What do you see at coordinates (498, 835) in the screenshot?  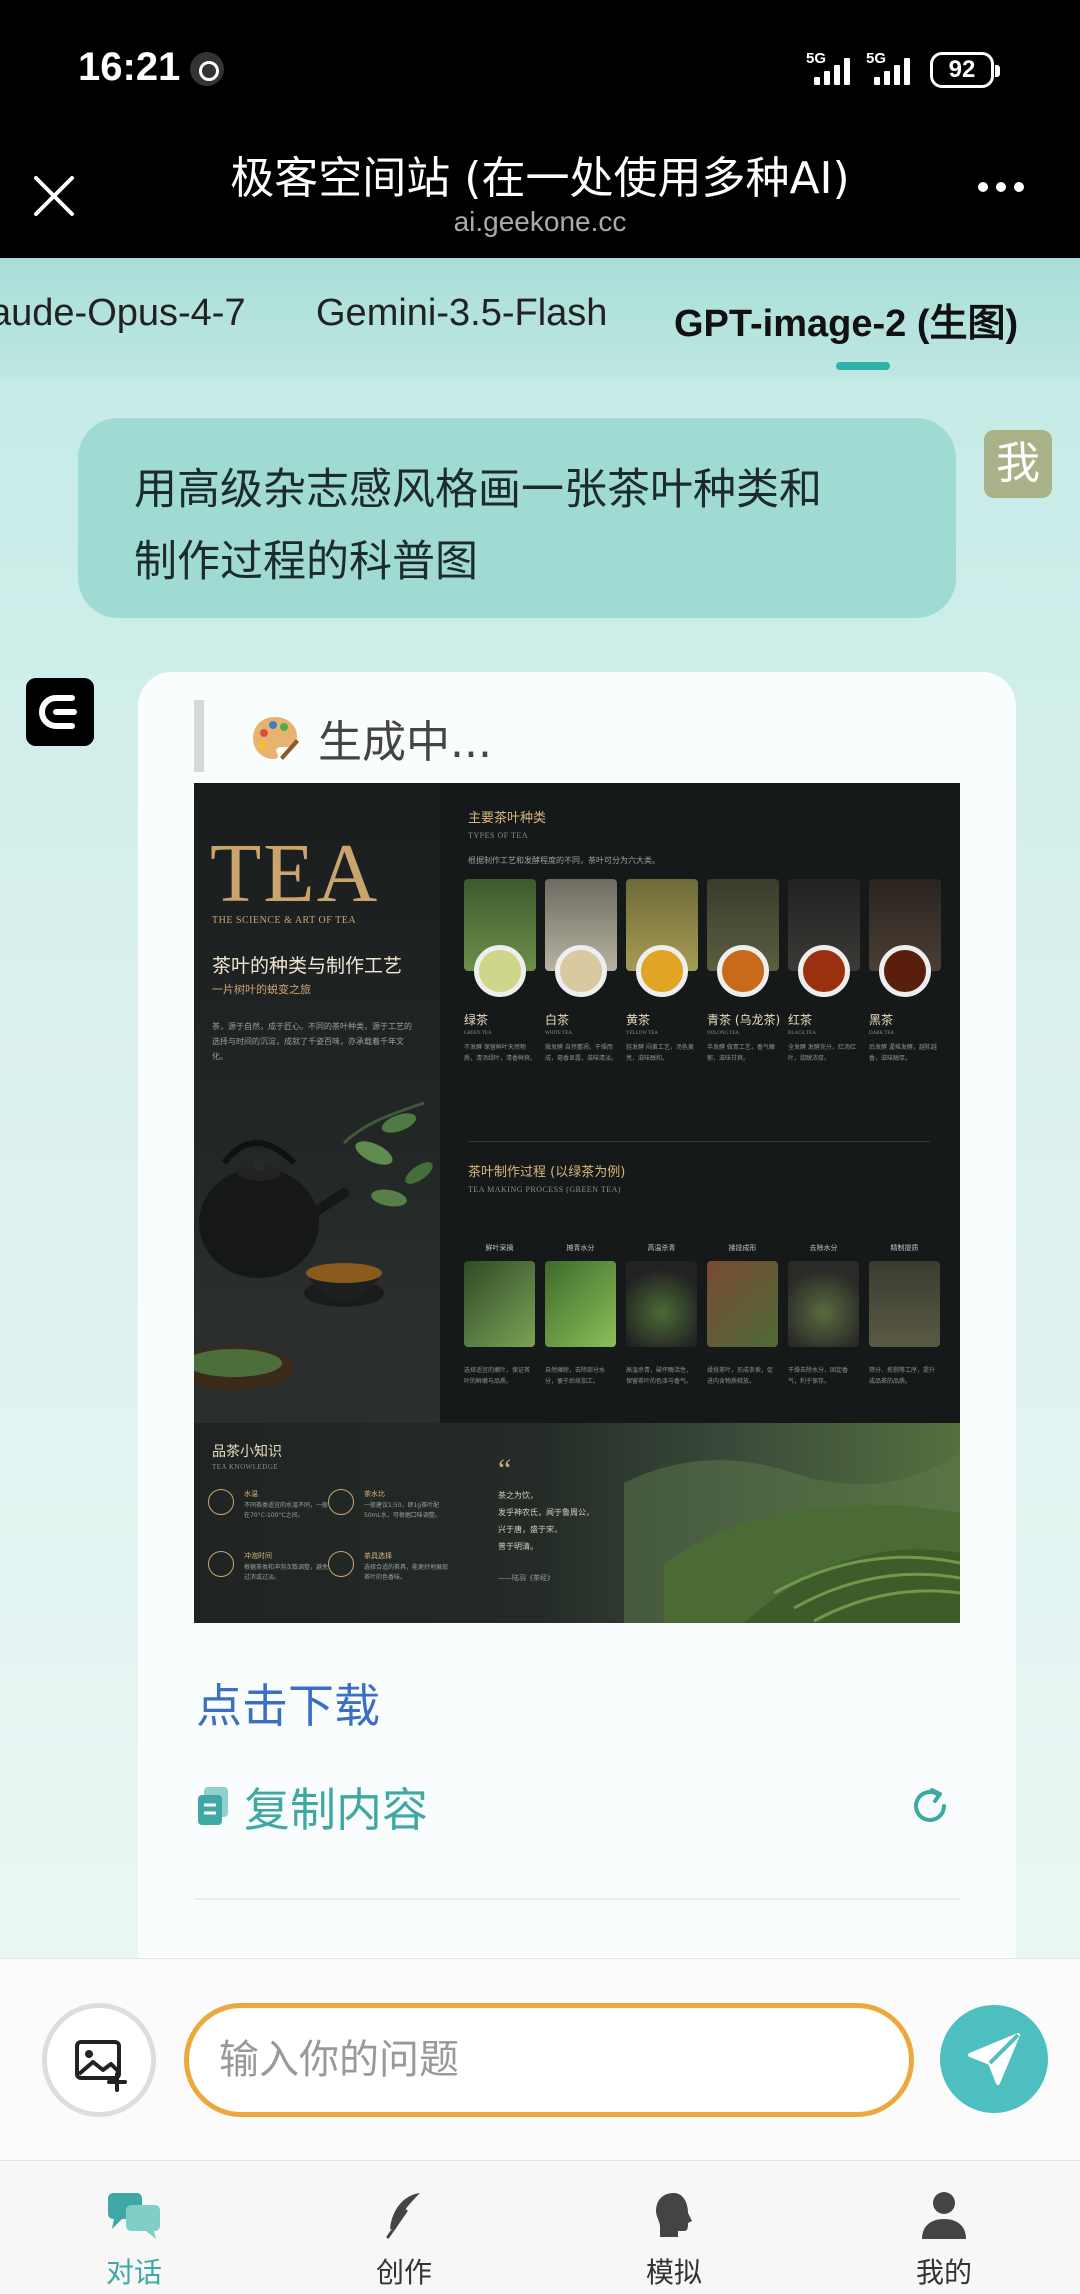 I see `tea-types-subtitle: TYPES OF TEA` at bounding box center [498, 835].